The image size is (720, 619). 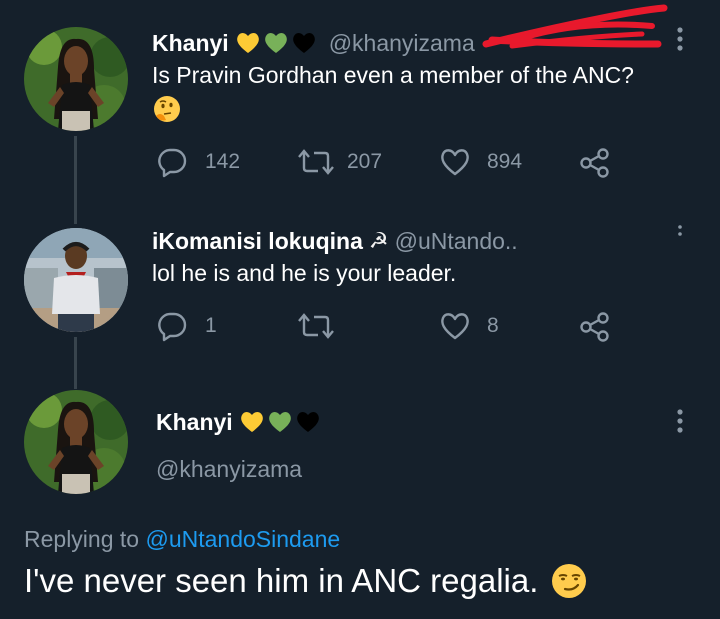 What do you see at coordinates (505, 161) in the screenshot?
I see `like-count: 894` at bounding box center [505, 161].